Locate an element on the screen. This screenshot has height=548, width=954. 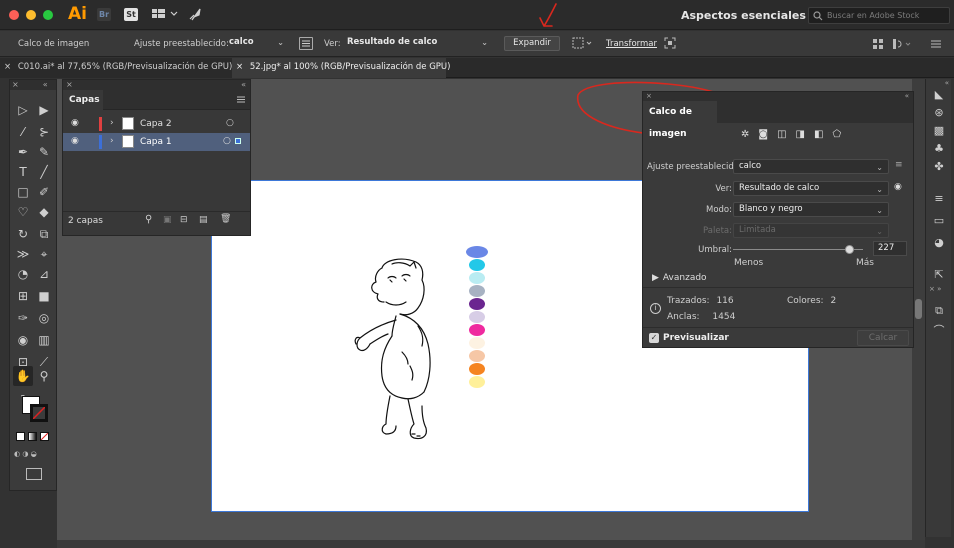
image-trace-tab: Calco de imagen is located at coordinates (680, 120).